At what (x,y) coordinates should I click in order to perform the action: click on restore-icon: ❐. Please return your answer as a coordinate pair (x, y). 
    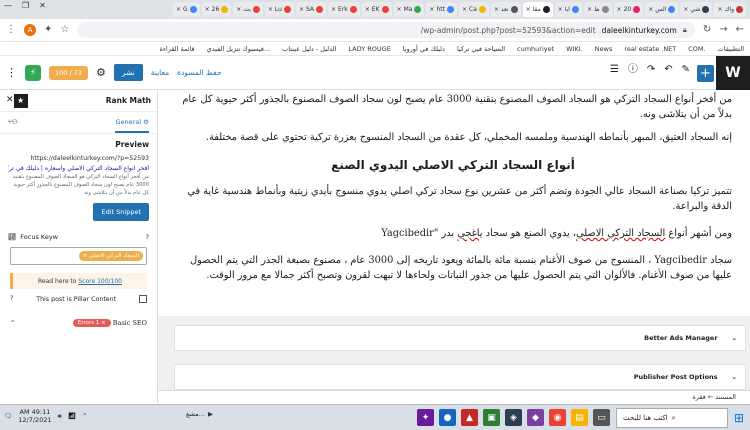
    Looking at the image, I should click on (25, 6).